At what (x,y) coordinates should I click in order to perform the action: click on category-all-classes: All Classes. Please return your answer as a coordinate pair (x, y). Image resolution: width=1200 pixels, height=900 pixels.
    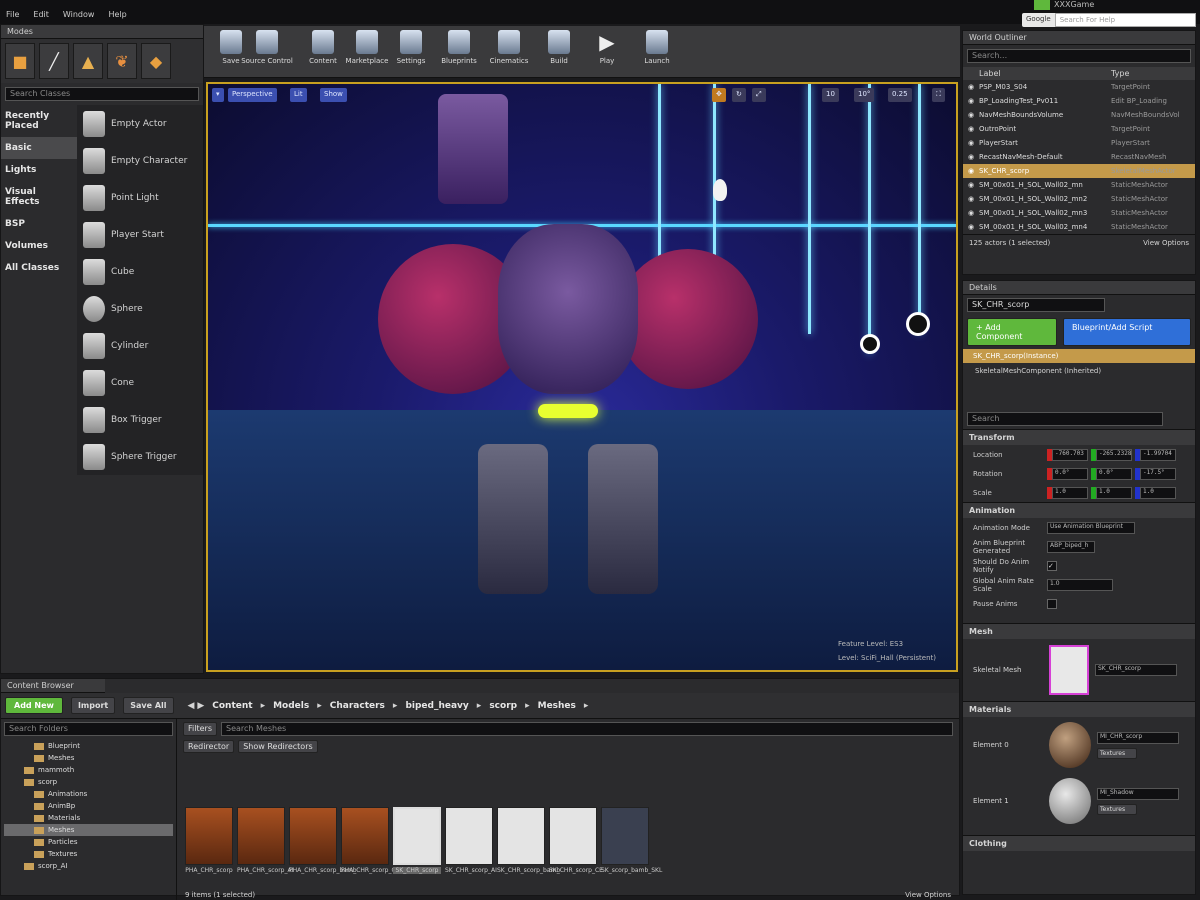
    Looking at the image, I should click on (39, 268).